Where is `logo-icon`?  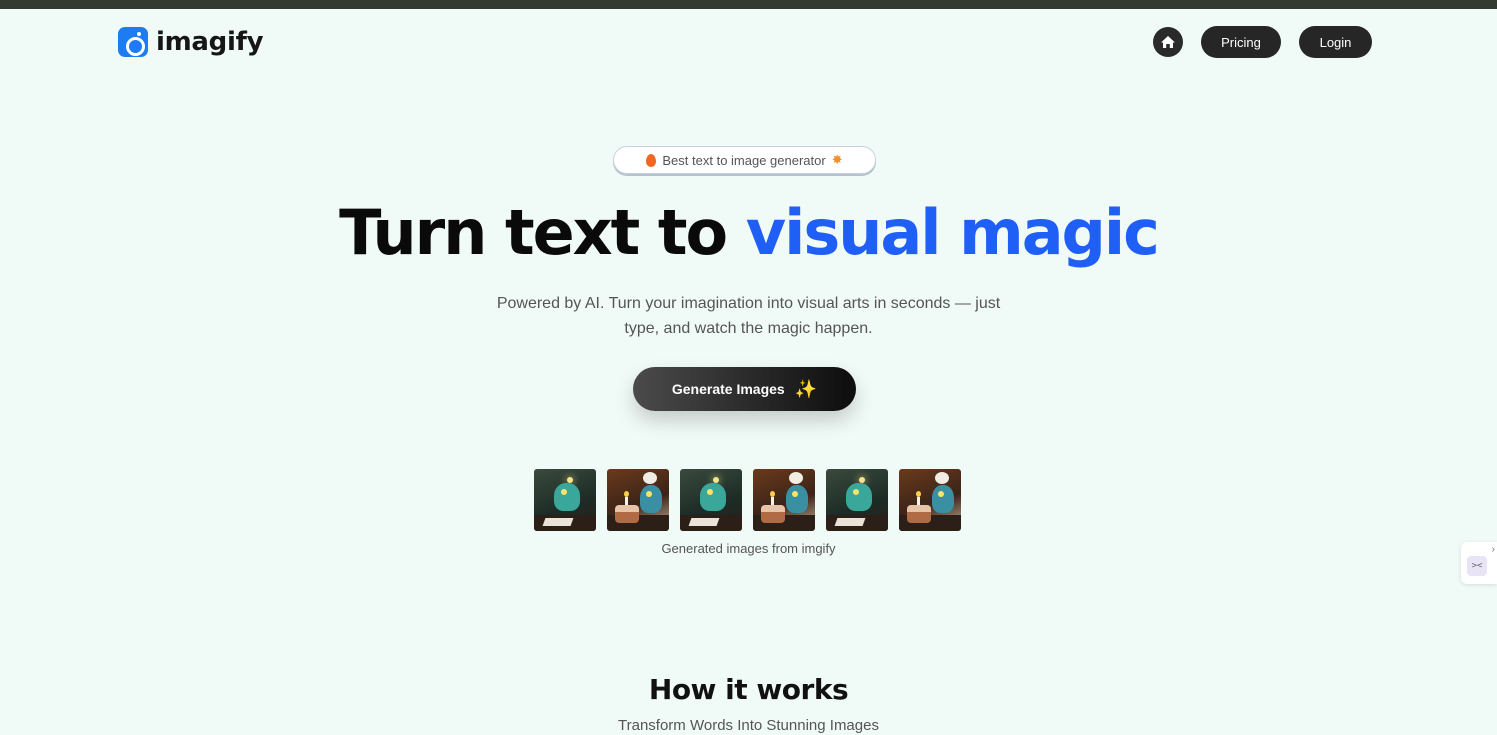
logo-icon is located at coordinates (133, 42).